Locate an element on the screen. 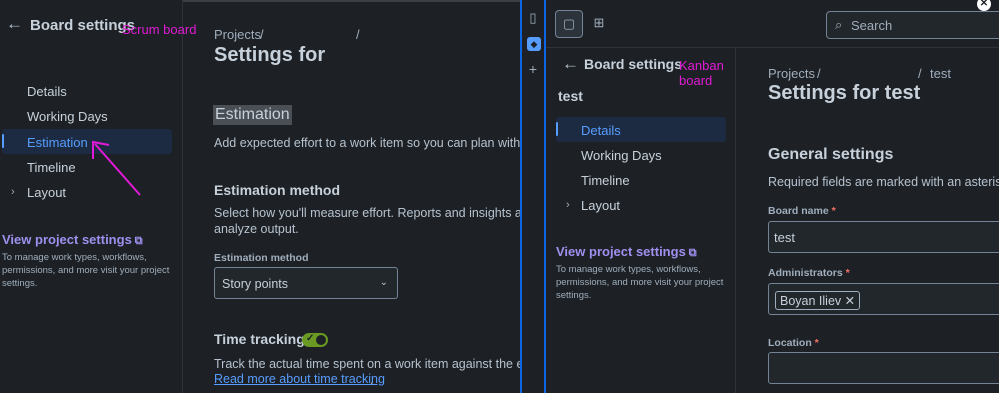 The image size is (999, 393). time-tracking-toggle: ✓ is located at coordinates (315, 340).